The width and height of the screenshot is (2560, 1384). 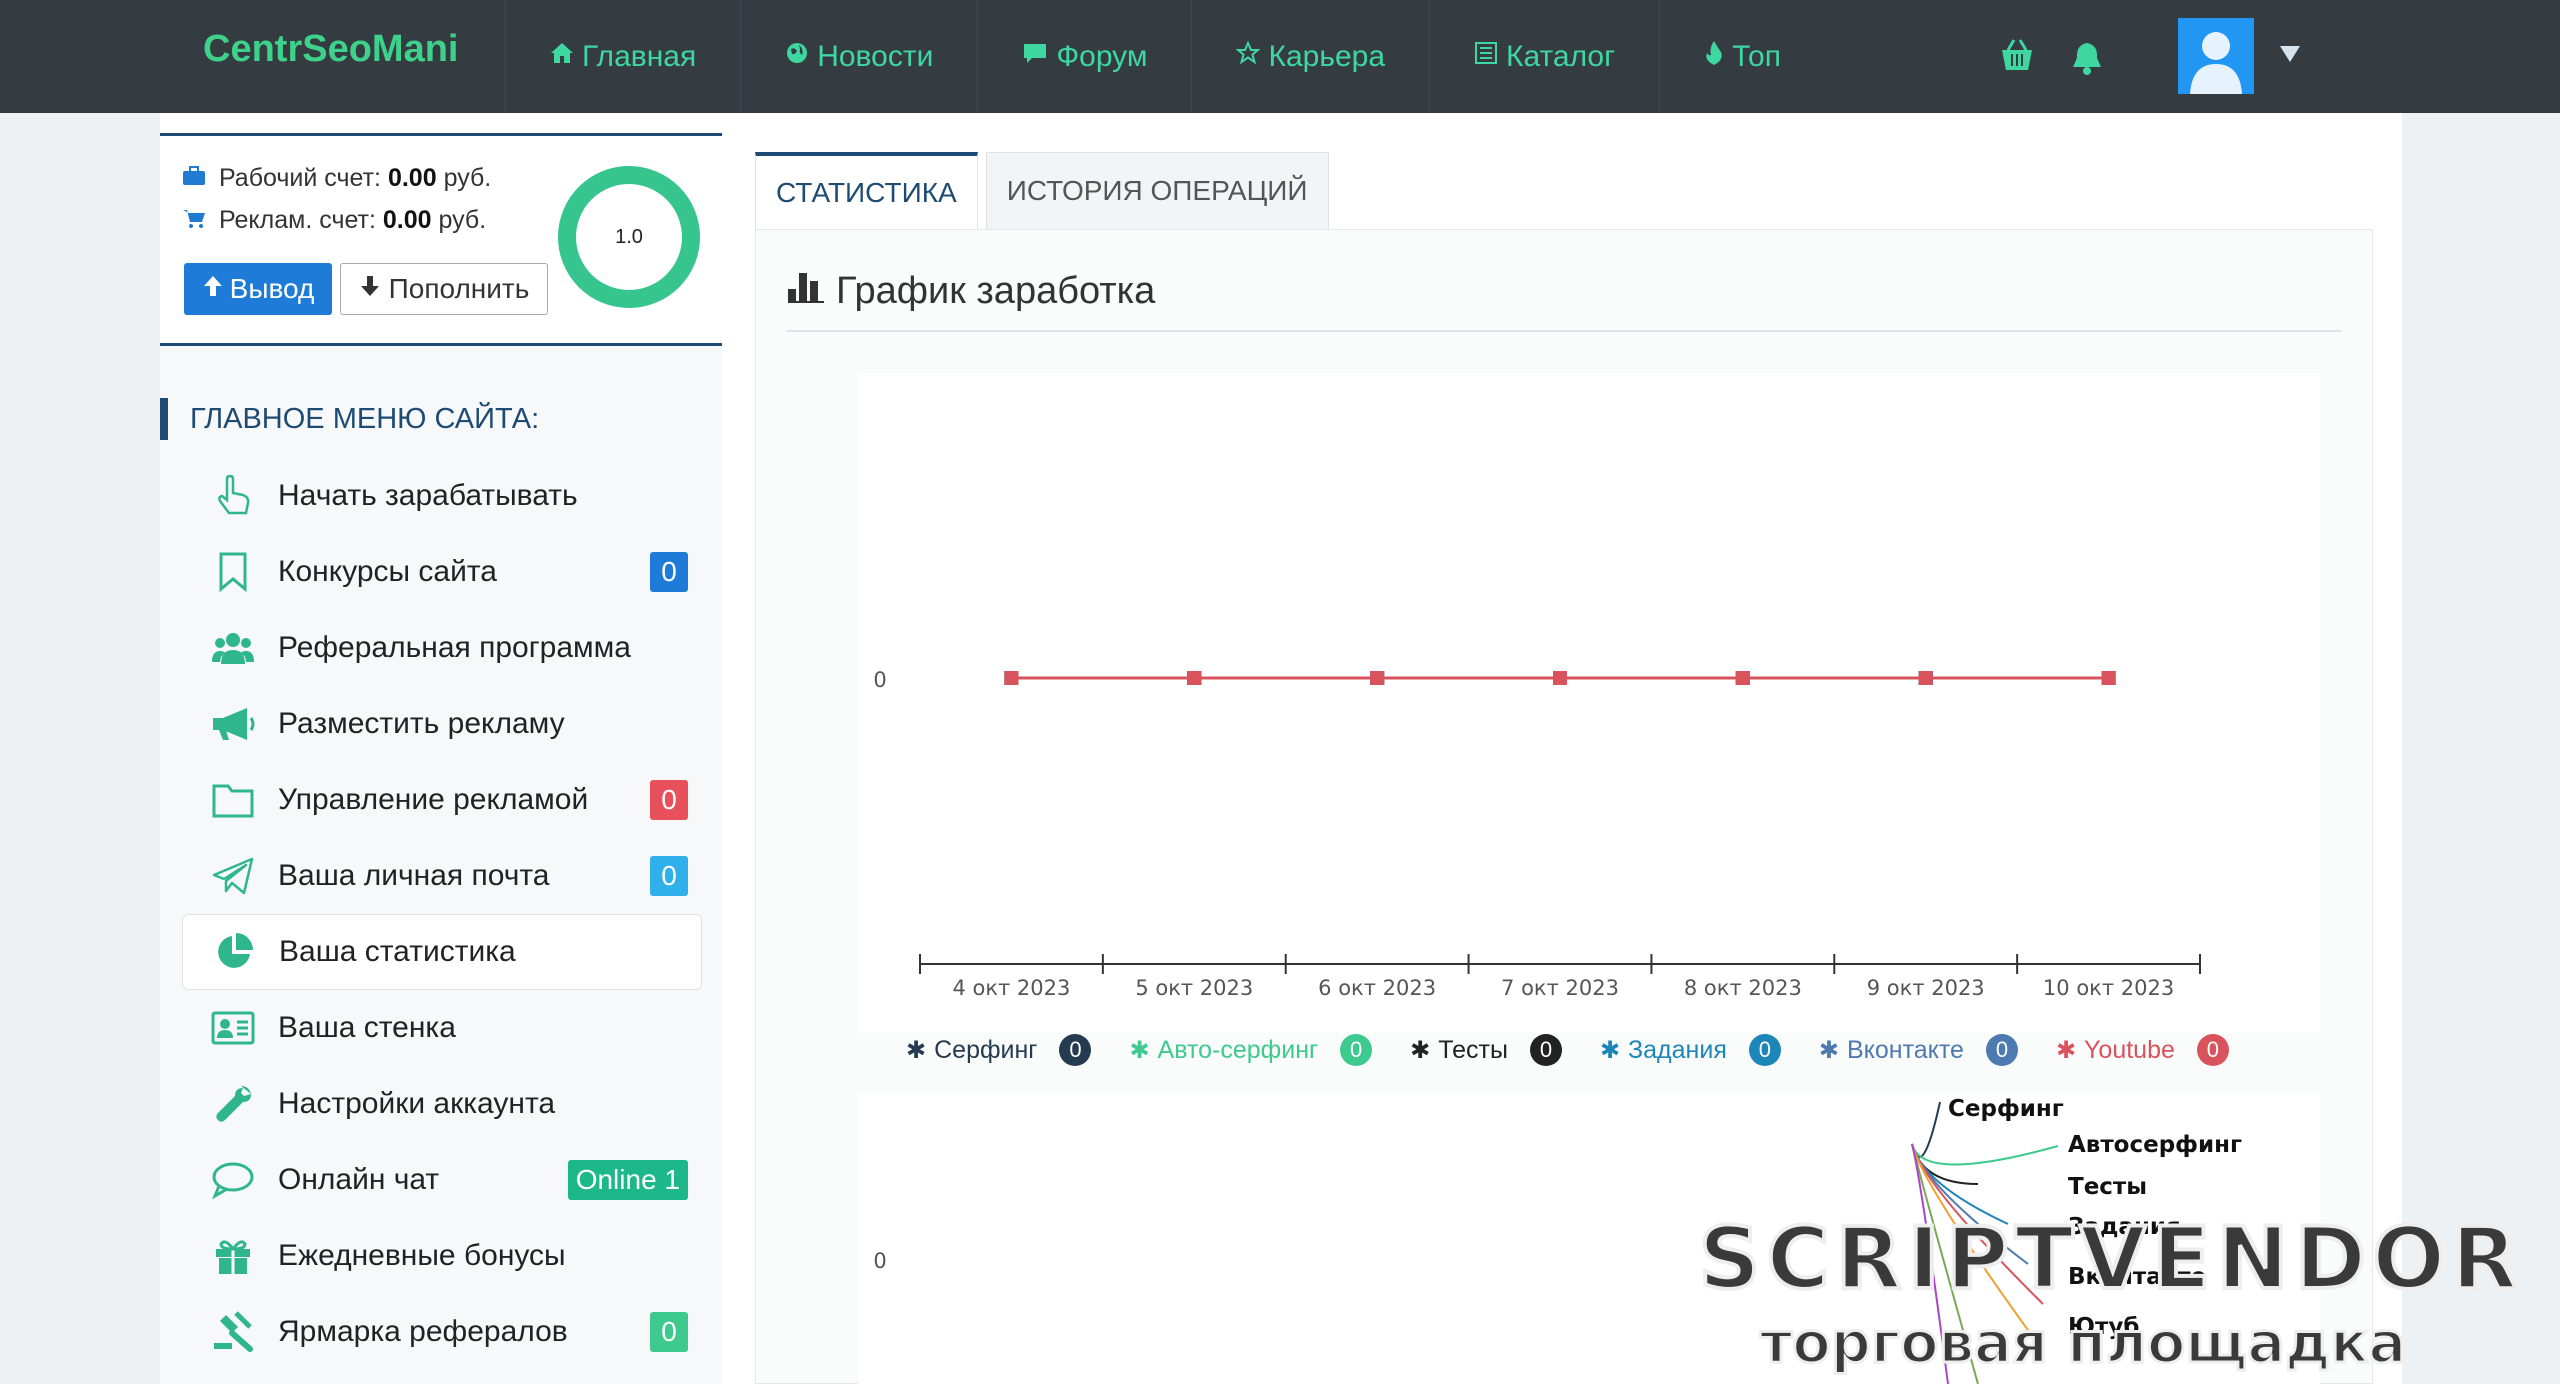 What do you see at coordinates (2111, 1260) in the screenshot?
I see `watermark-title: SCRIPTVENDOR` at bounding box center [2111, 1260].